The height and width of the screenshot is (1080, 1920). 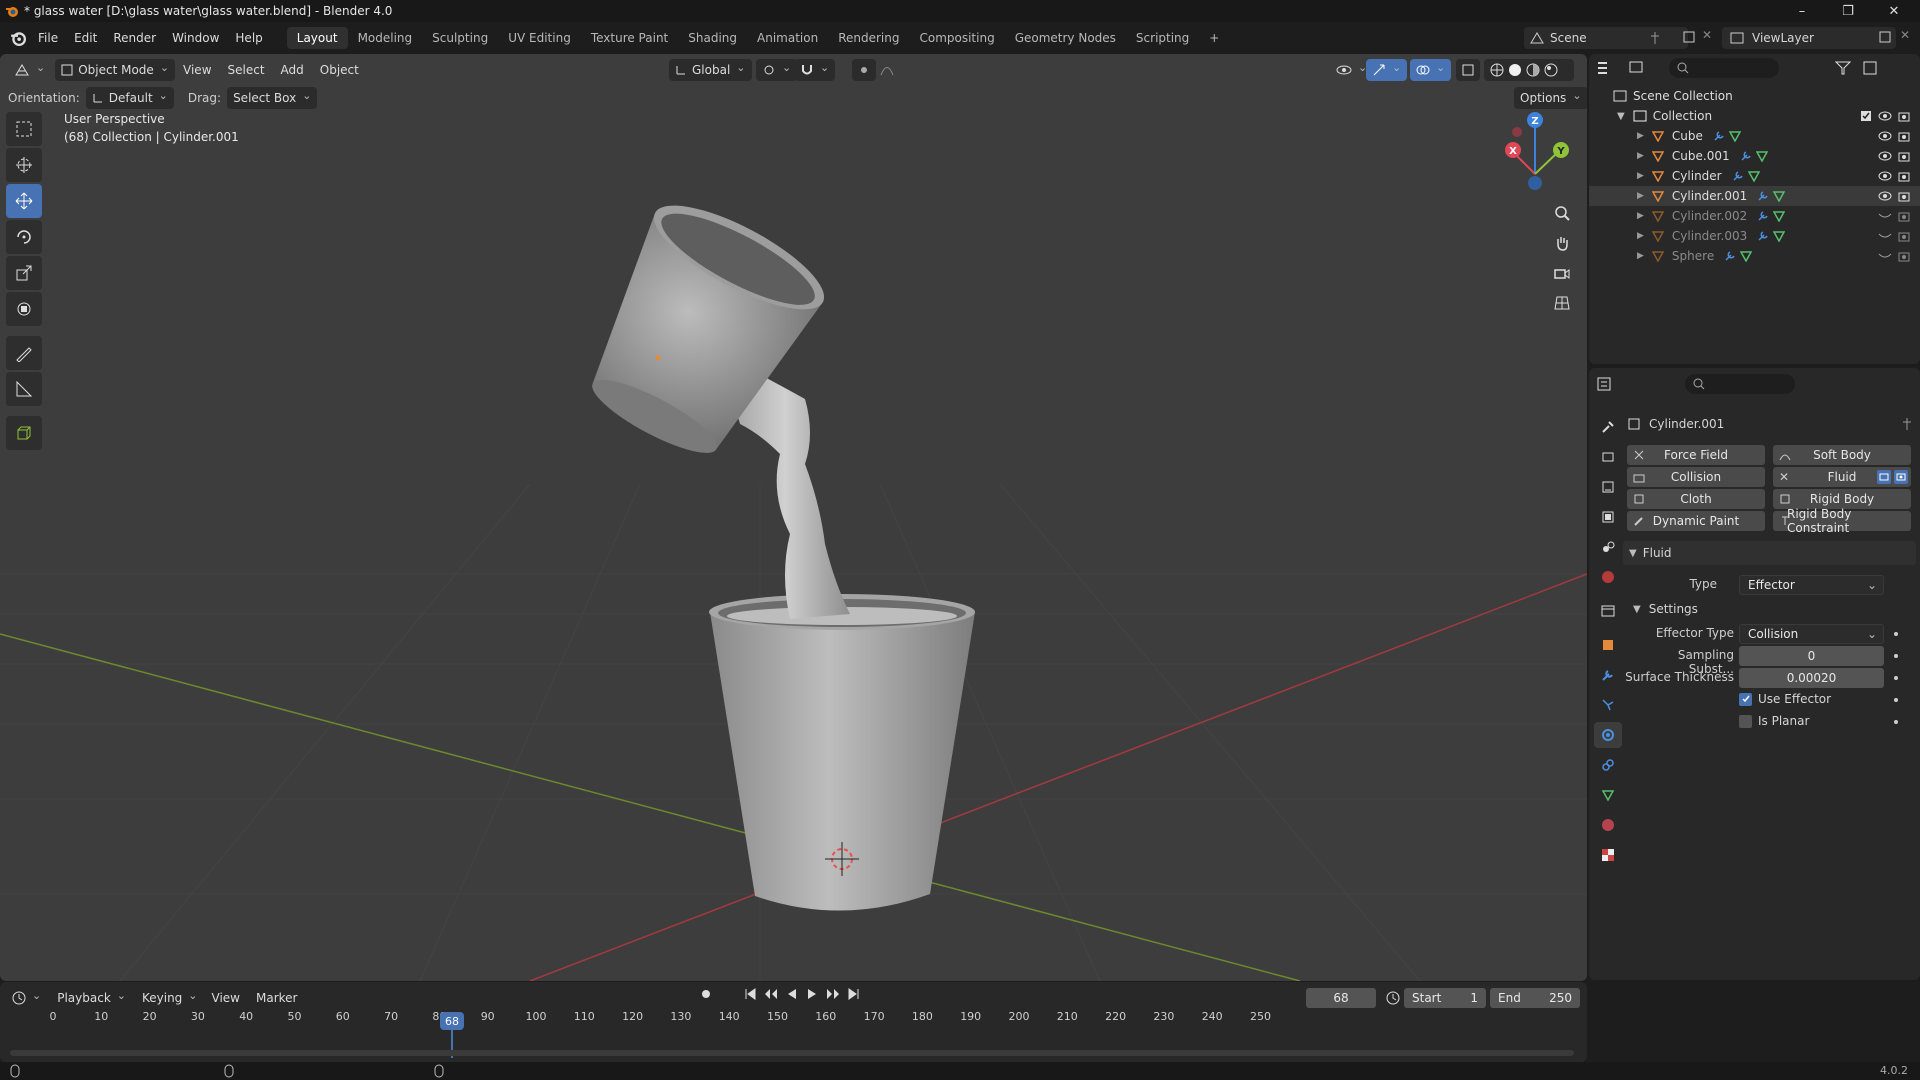 What do you see at coordinates (1689, 37) in the screenshot?
I see `new-scene-icon` at bounding box center [1689, 37].